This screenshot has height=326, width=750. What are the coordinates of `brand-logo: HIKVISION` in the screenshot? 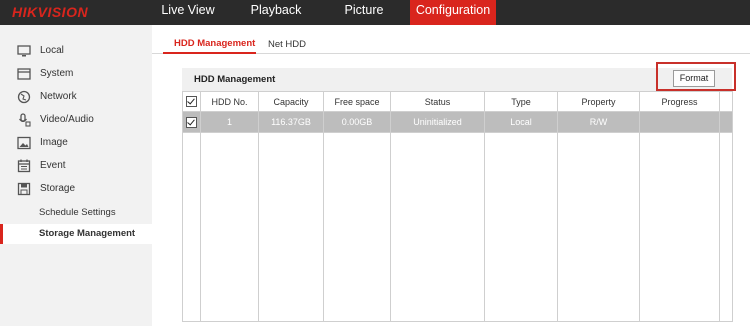 It's located at (50, 12).